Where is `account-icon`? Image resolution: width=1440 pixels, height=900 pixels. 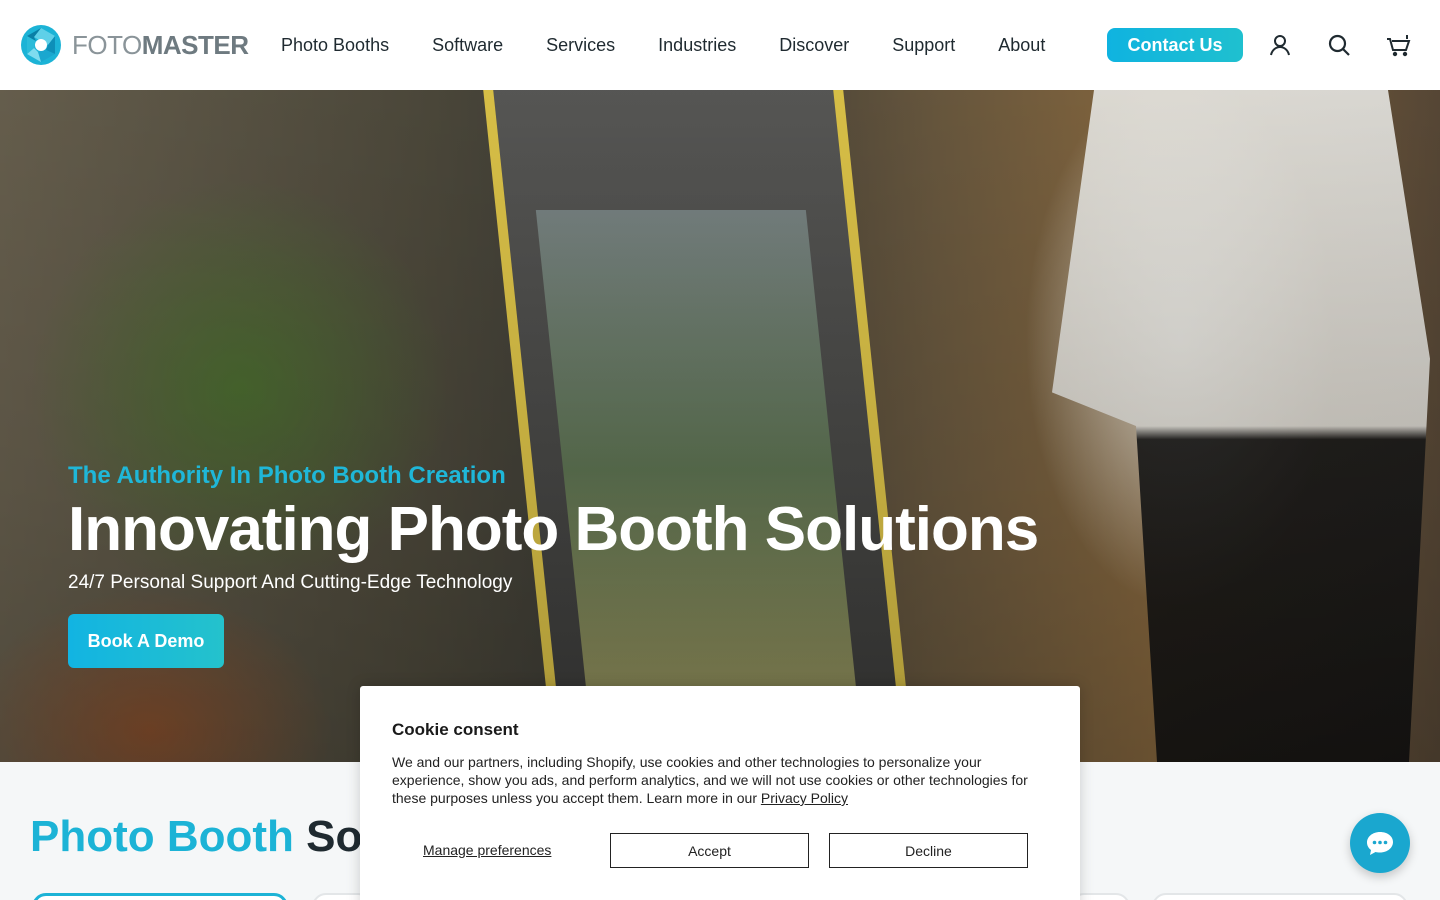
account-icon is located at coordinates (1280, 45).